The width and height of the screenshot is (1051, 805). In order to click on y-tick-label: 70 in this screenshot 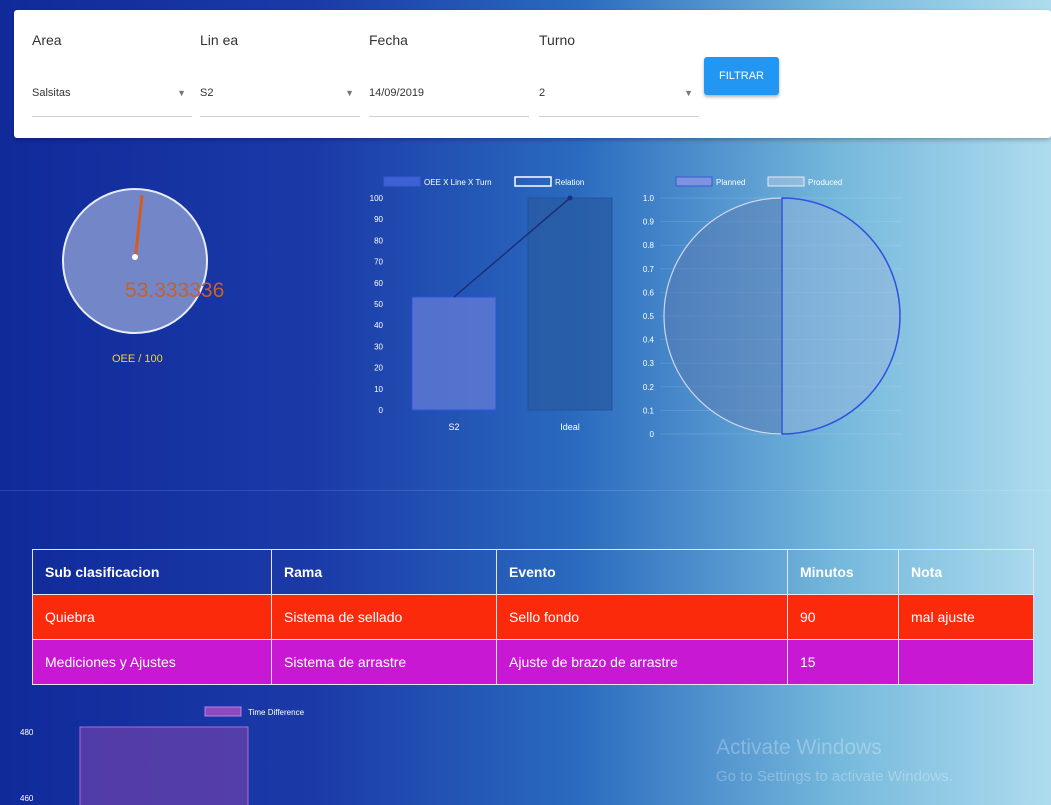, I will do `click(378, 262)`.